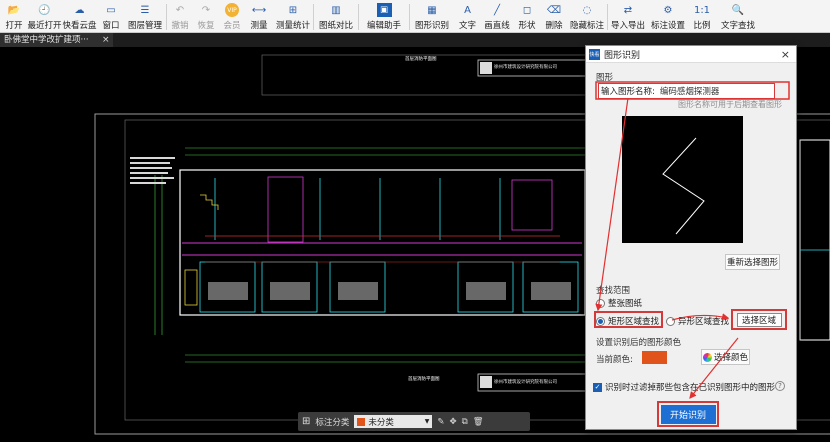 The width and height of the screenshot is (830, 442). Describe the element at coordinates (697, 321) in the screenshot. I see `radio-polygon-region: 异形区域查找` at that location.